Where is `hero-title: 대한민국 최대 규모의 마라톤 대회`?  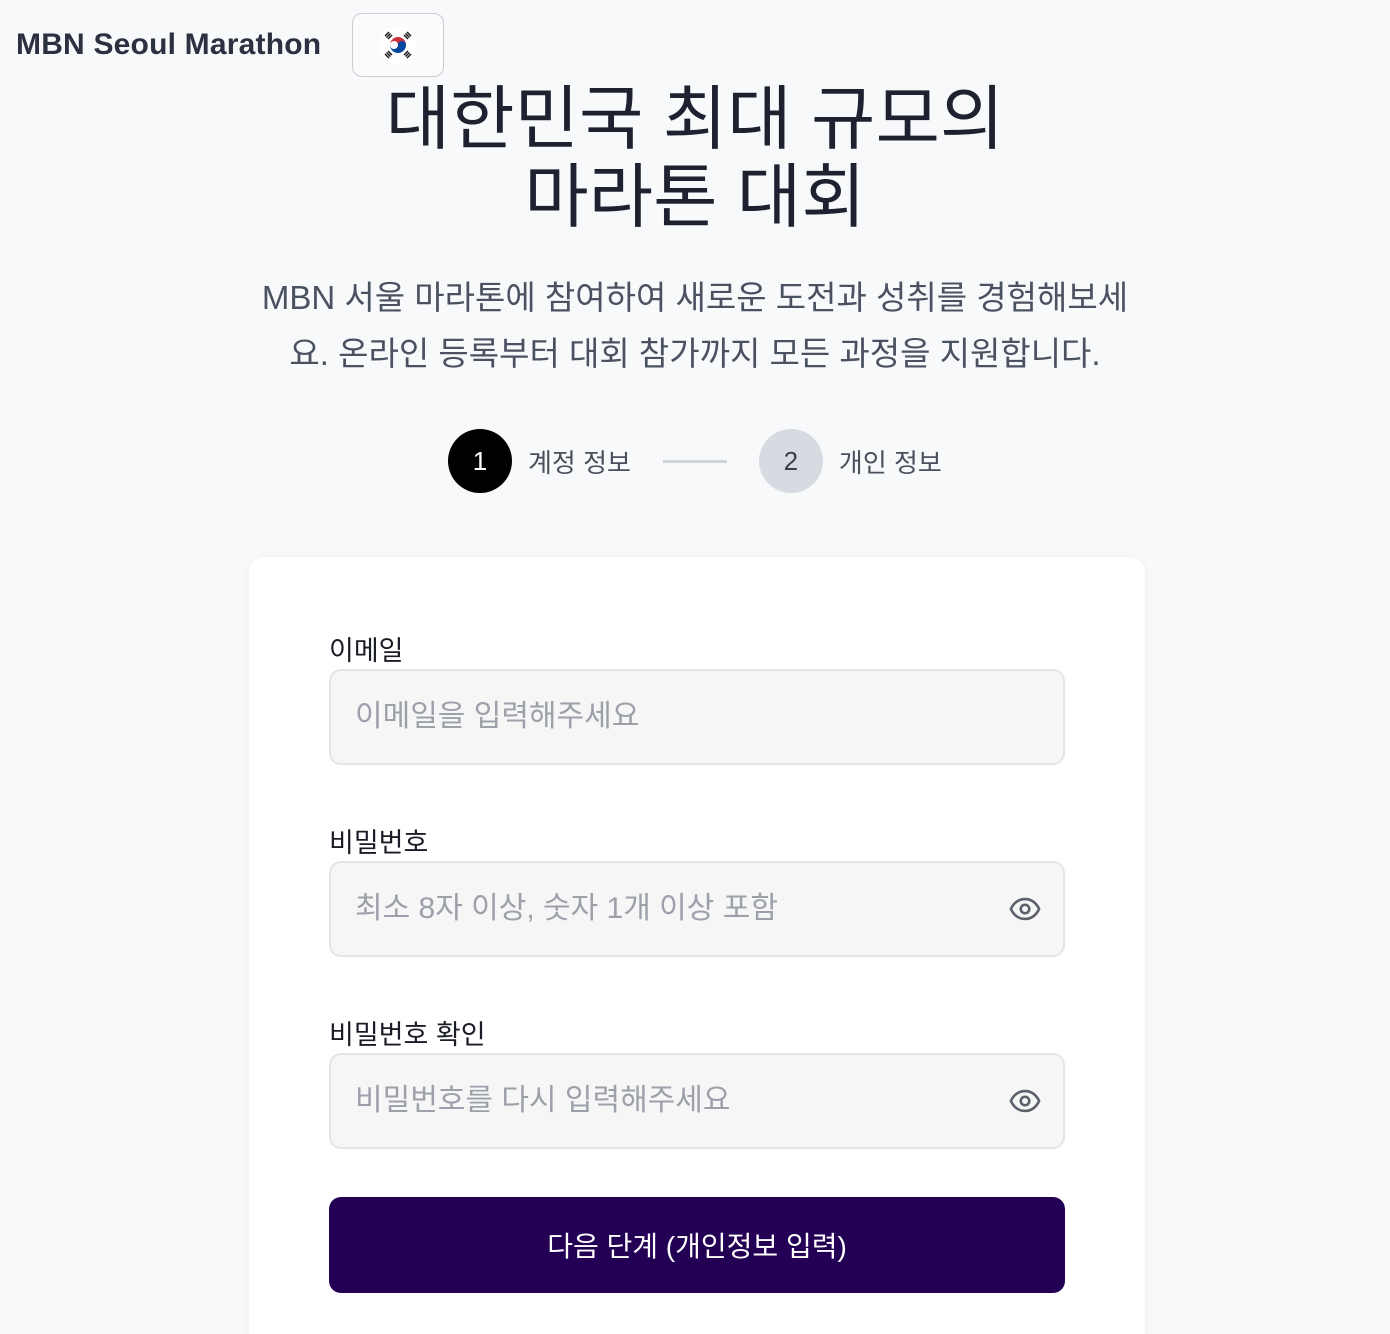 hero-title: 대한민국 최대 규모의 마라톤 대회 is located at coordinates (695, 158).